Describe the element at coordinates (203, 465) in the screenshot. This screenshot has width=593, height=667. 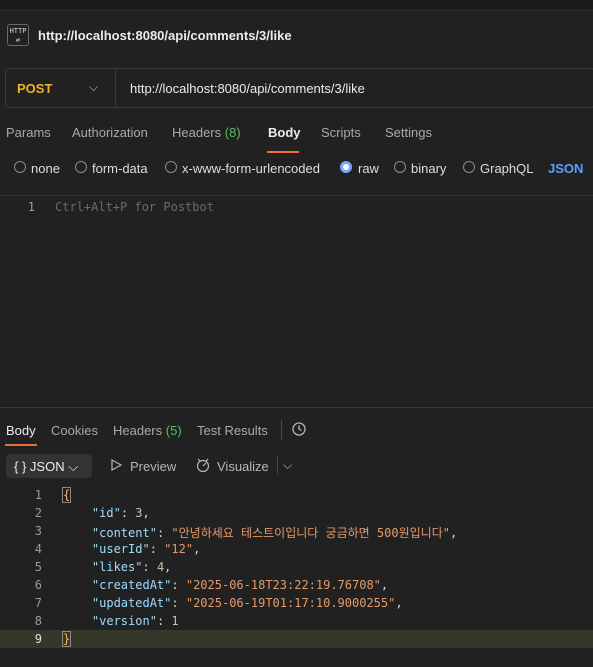
I see `visualize-icon` at that location.